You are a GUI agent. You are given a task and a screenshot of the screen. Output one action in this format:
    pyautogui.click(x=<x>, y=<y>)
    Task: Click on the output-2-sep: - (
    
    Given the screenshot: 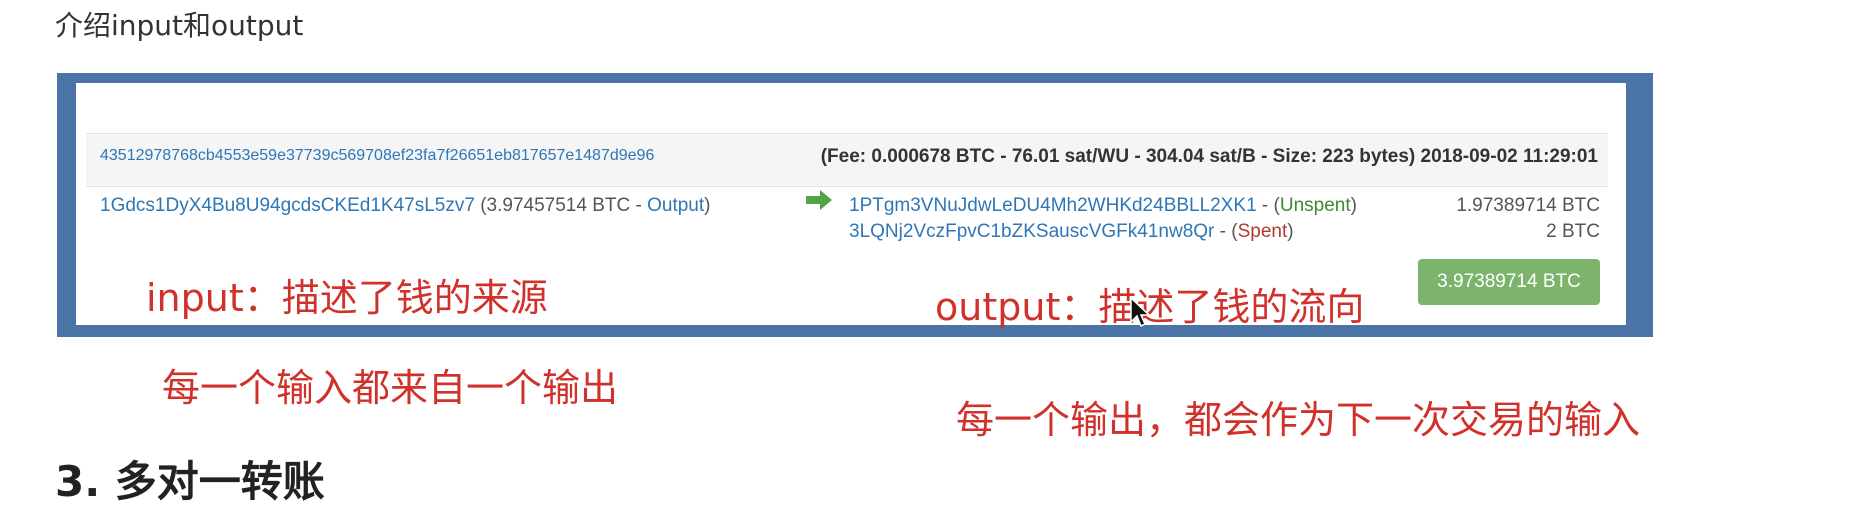 What is the action you would take?
    pyautogui.click(x=1226, y=231)
    